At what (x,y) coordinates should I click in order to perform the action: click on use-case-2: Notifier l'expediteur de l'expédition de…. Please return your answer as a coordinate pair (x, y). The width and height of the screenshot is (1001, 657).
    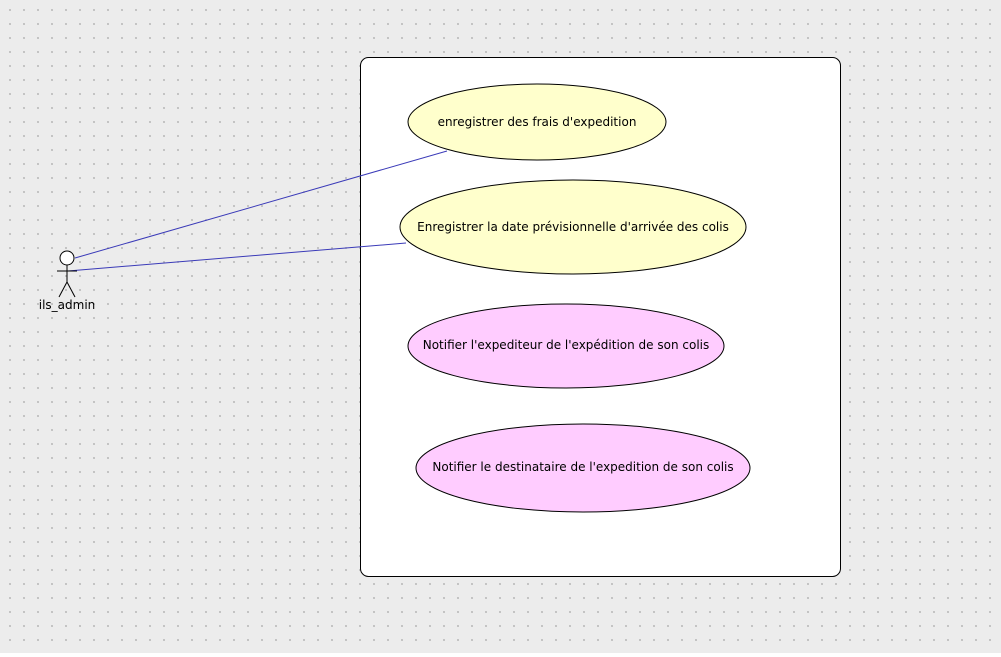
    Looking at the image, I should click on (566, 346).